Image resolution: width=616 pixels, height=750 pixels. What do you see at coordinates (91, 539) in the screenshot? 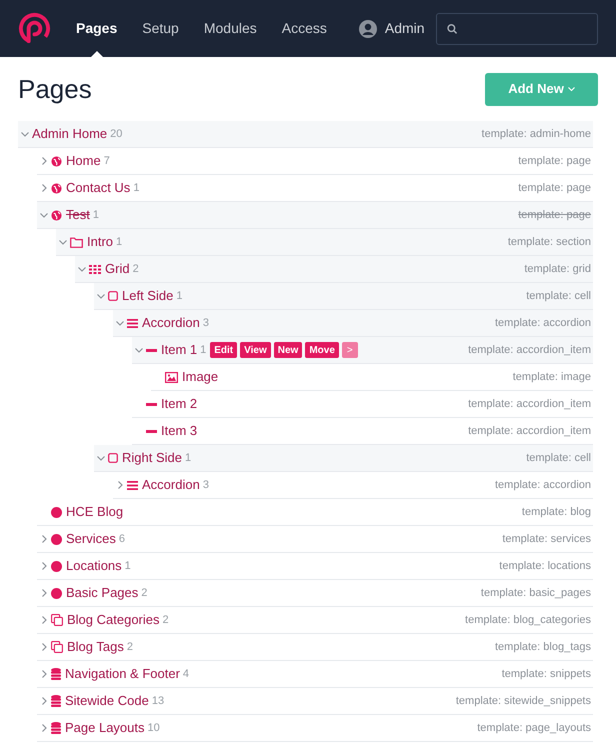
I see `page-title-link: Services` at bounding box center [91, 539].